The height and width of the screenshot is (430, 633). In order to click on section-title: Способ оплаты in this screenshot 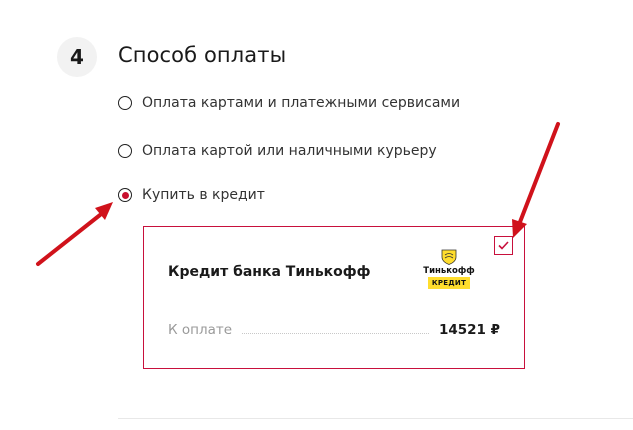, I will do `click(202, 55)`.